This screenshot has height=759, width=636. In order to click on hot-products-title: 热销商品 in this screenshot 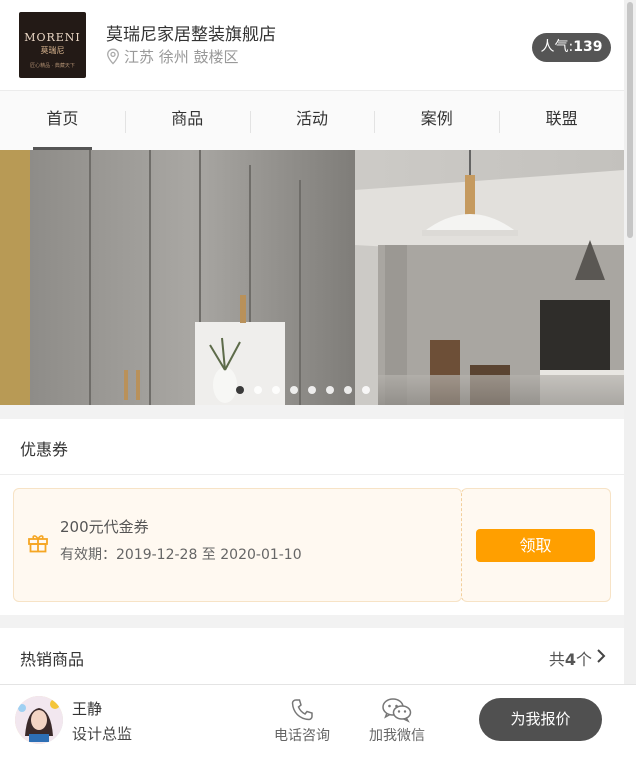, I will do `click(52, 659)`.